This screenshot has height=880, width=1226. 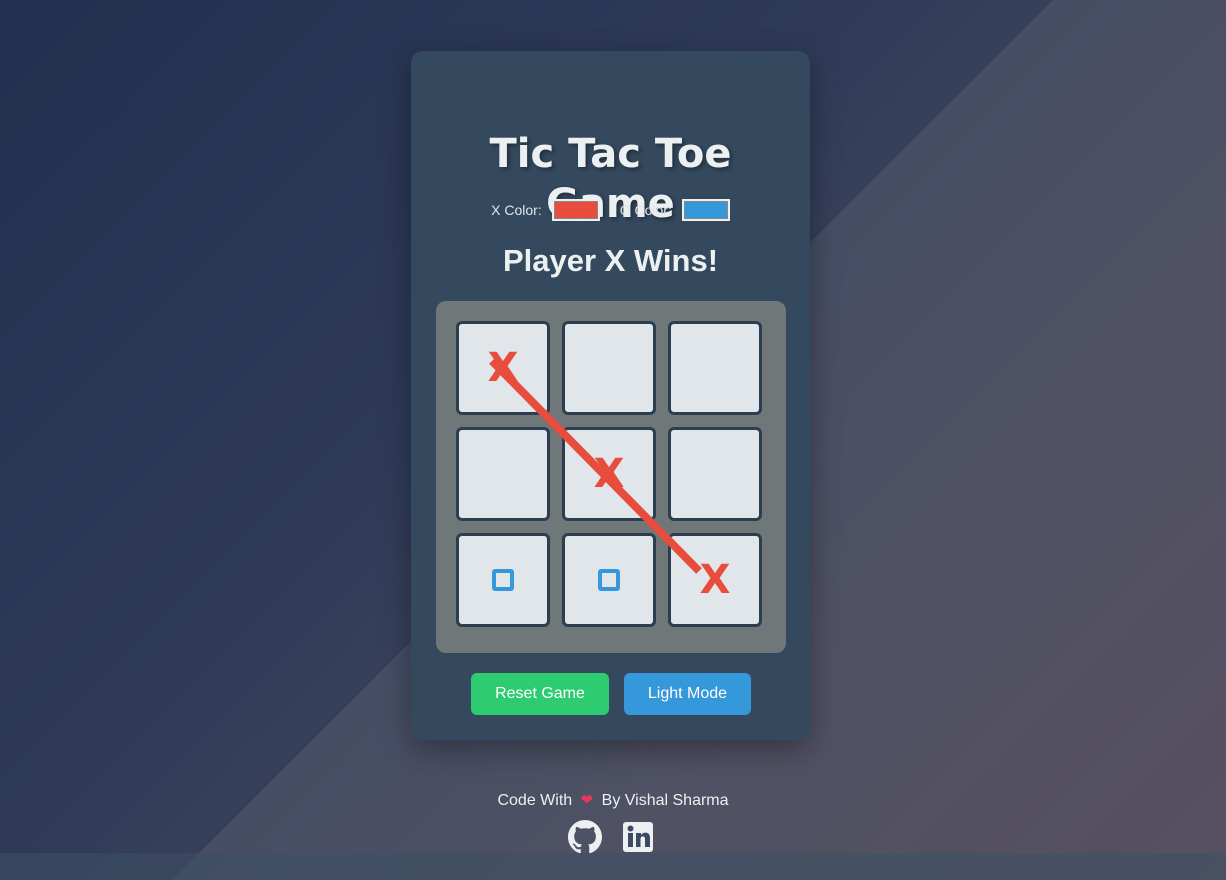 What do you see at coordinates (540, 694) in the screenshot?
I see `reset-game-button: Reset Game` at bounding box center [540, 694].